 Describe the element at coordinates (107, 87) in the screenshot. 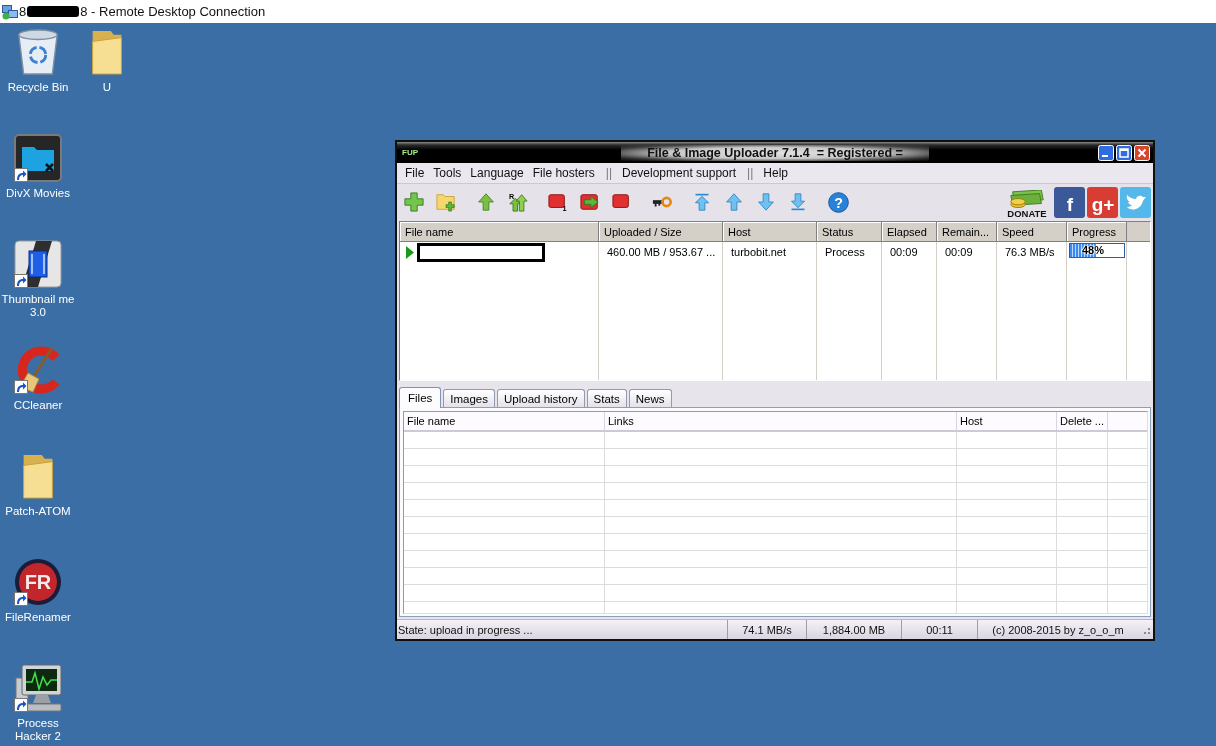

I see `icon-label: U` at that location.